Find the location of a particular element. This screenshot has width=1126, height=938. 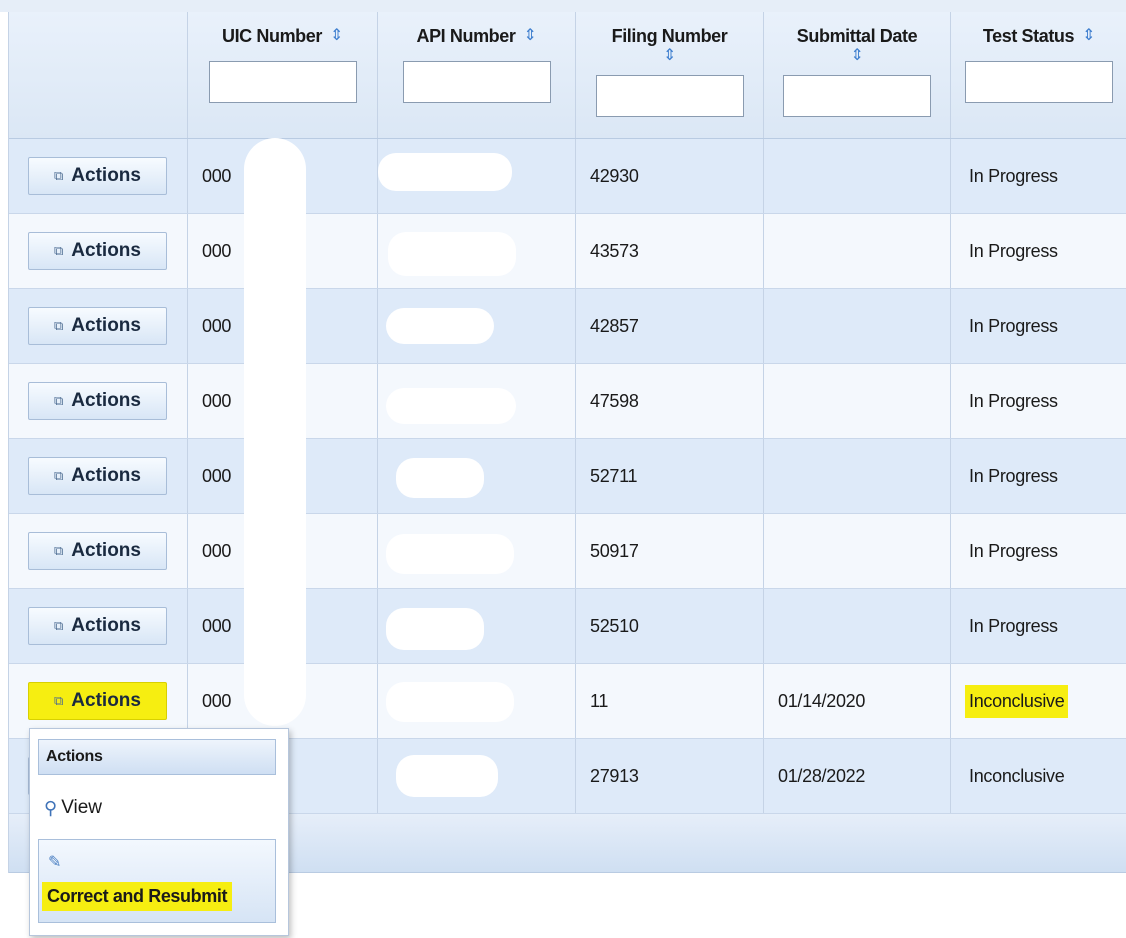

top-strip is located at coordinates (563, 6).